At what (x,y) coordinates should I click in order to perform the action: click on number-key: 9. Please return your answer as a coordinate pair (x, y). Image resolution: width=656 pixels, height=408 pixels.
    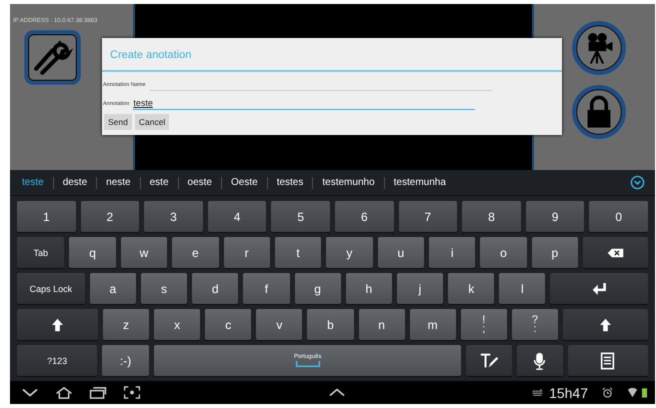
    Looking at the image, I should click on (555, 216).